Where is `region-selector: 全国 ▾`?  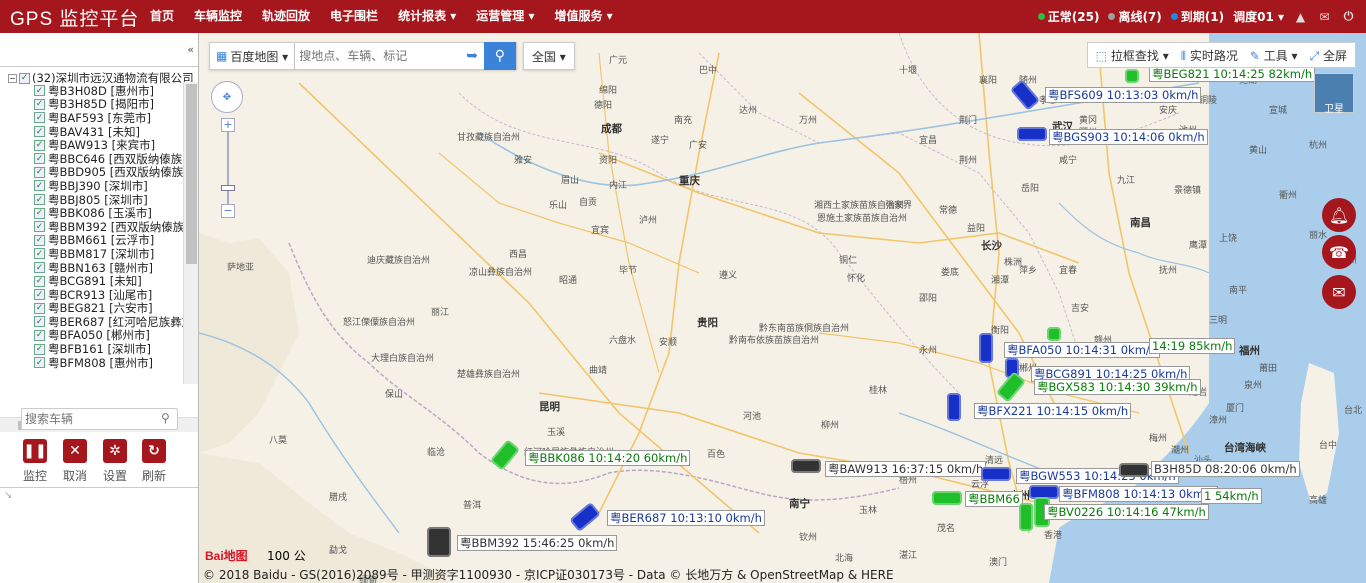 region-selector: 全国 ▾ is located at coordinates (548, 56).